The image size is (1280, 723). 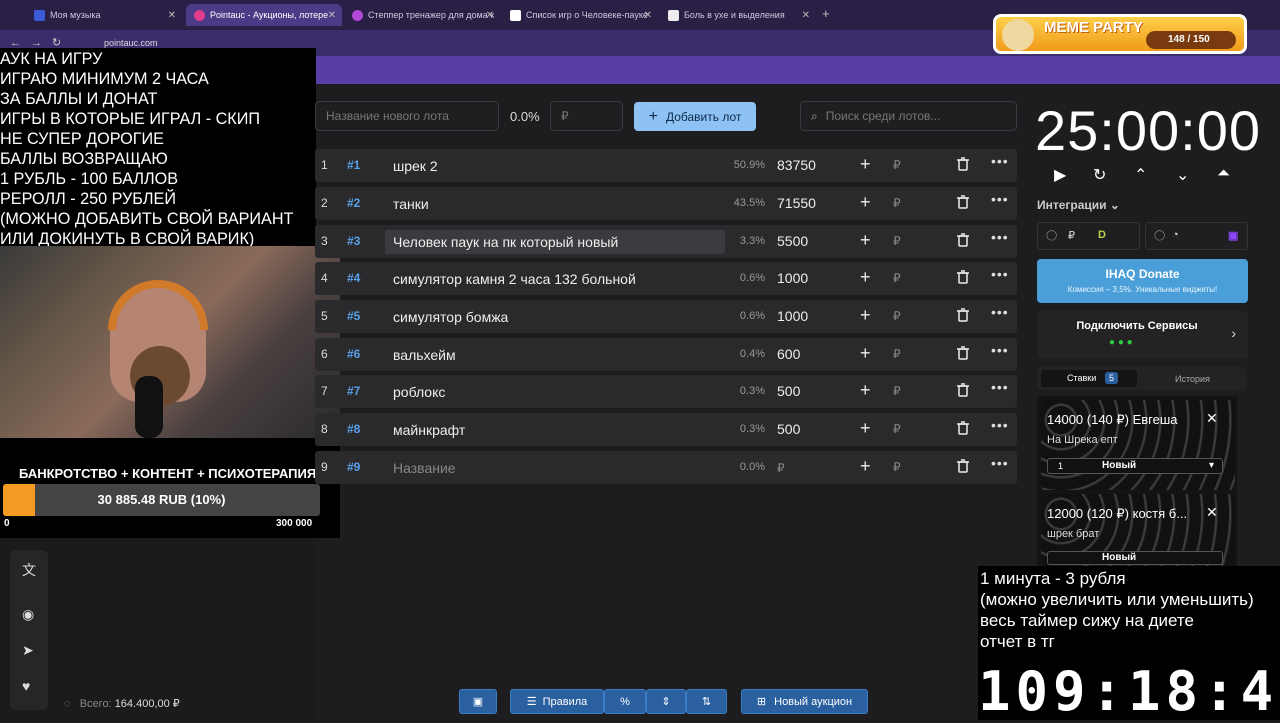 What do you see at coordinates (555, 242) in the screenshot?
I see `lot-name-input: Человек паук на пк который новый` at bounding box center [555, 242].